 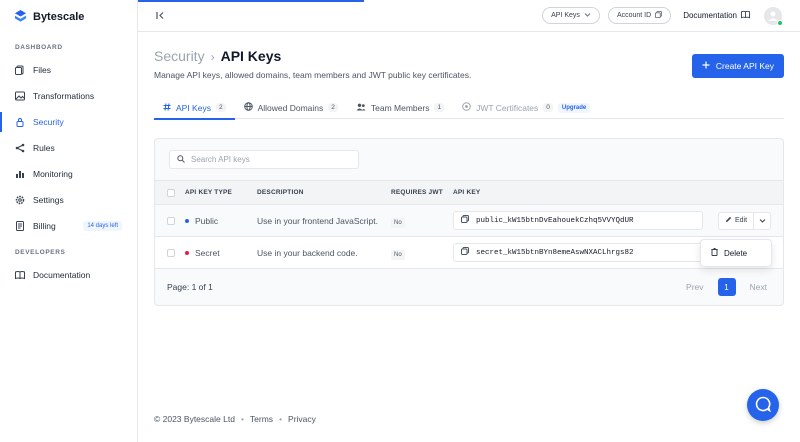 I want to click on chevron-right-icon: ›, so click(x=212, y=57).